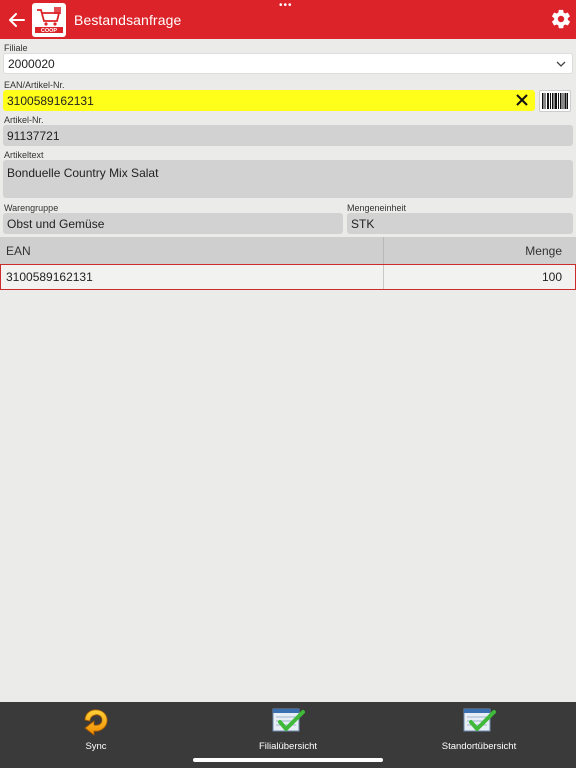 The height and width of the screenshot is (768, 576). What do you see at coordinates (49, 31) in the screenshot?
I see `logo-text: COOP` at bounding box center [49, 31].